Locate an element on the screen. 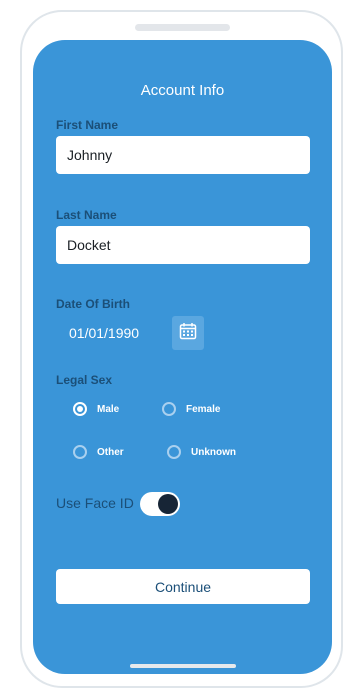 The height and width of the screenshot is (690, 349). radio-unknown: Unknown is located at coordinates (201, 452).